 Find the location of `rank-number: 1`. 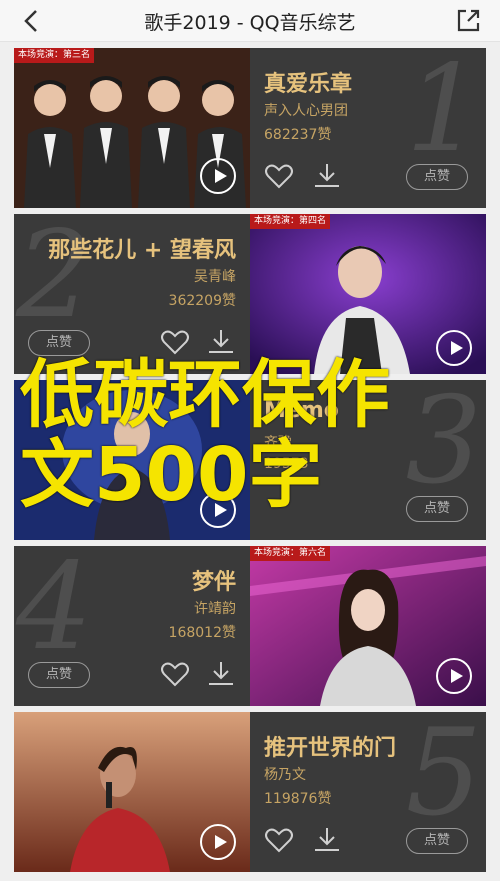

rank-number: 1 is located at coordinates (443, 113).